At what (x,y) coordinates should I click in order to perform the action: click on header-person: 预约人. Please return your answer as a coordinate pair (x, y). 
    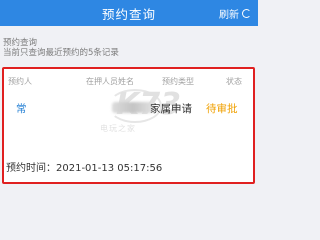
    Looking at the image, I should click on (20, 81).